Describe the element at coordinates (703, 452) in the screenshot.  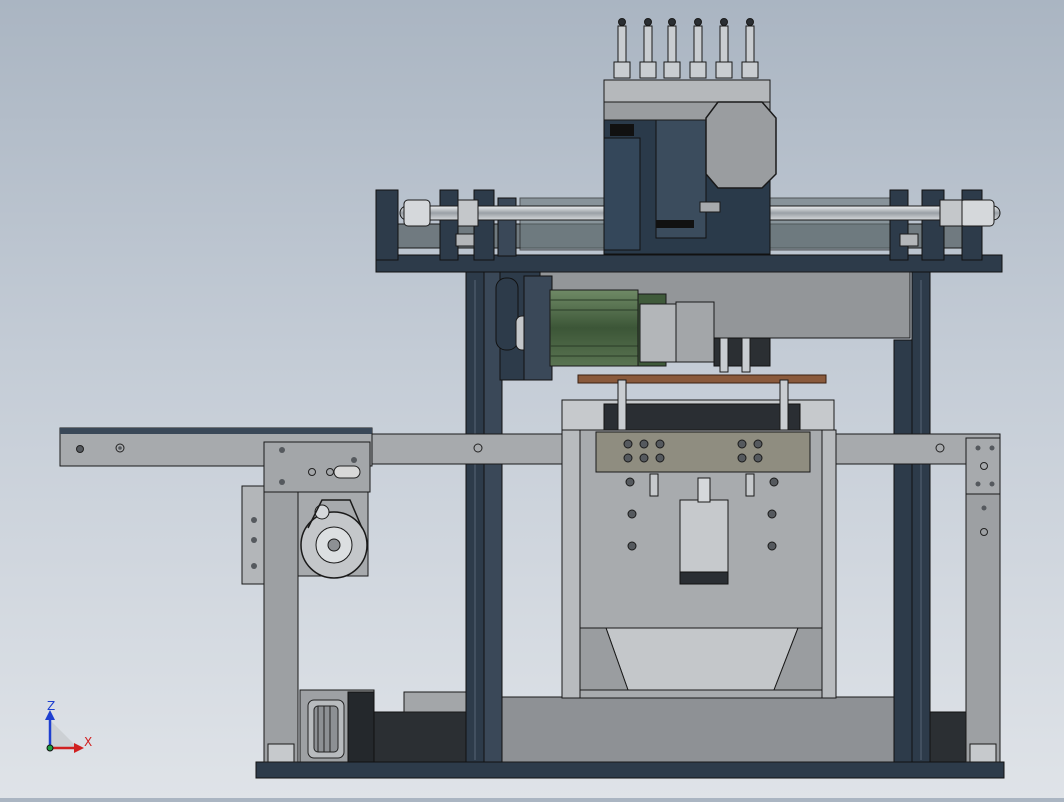
I see `press-plate` at that location.